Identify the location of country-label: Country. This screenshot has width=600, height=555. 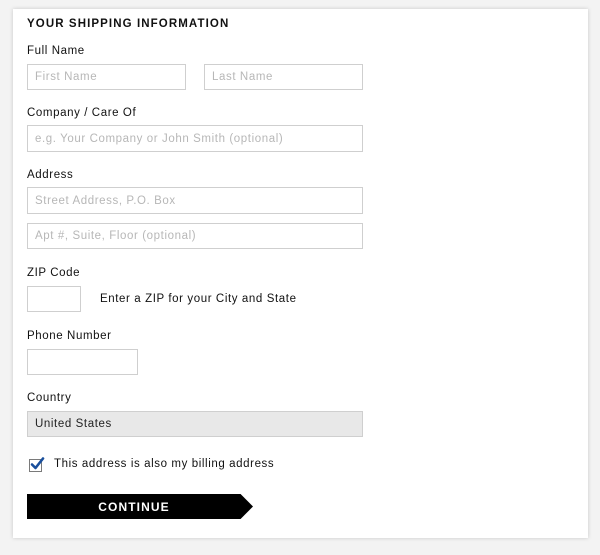
(49, 398).